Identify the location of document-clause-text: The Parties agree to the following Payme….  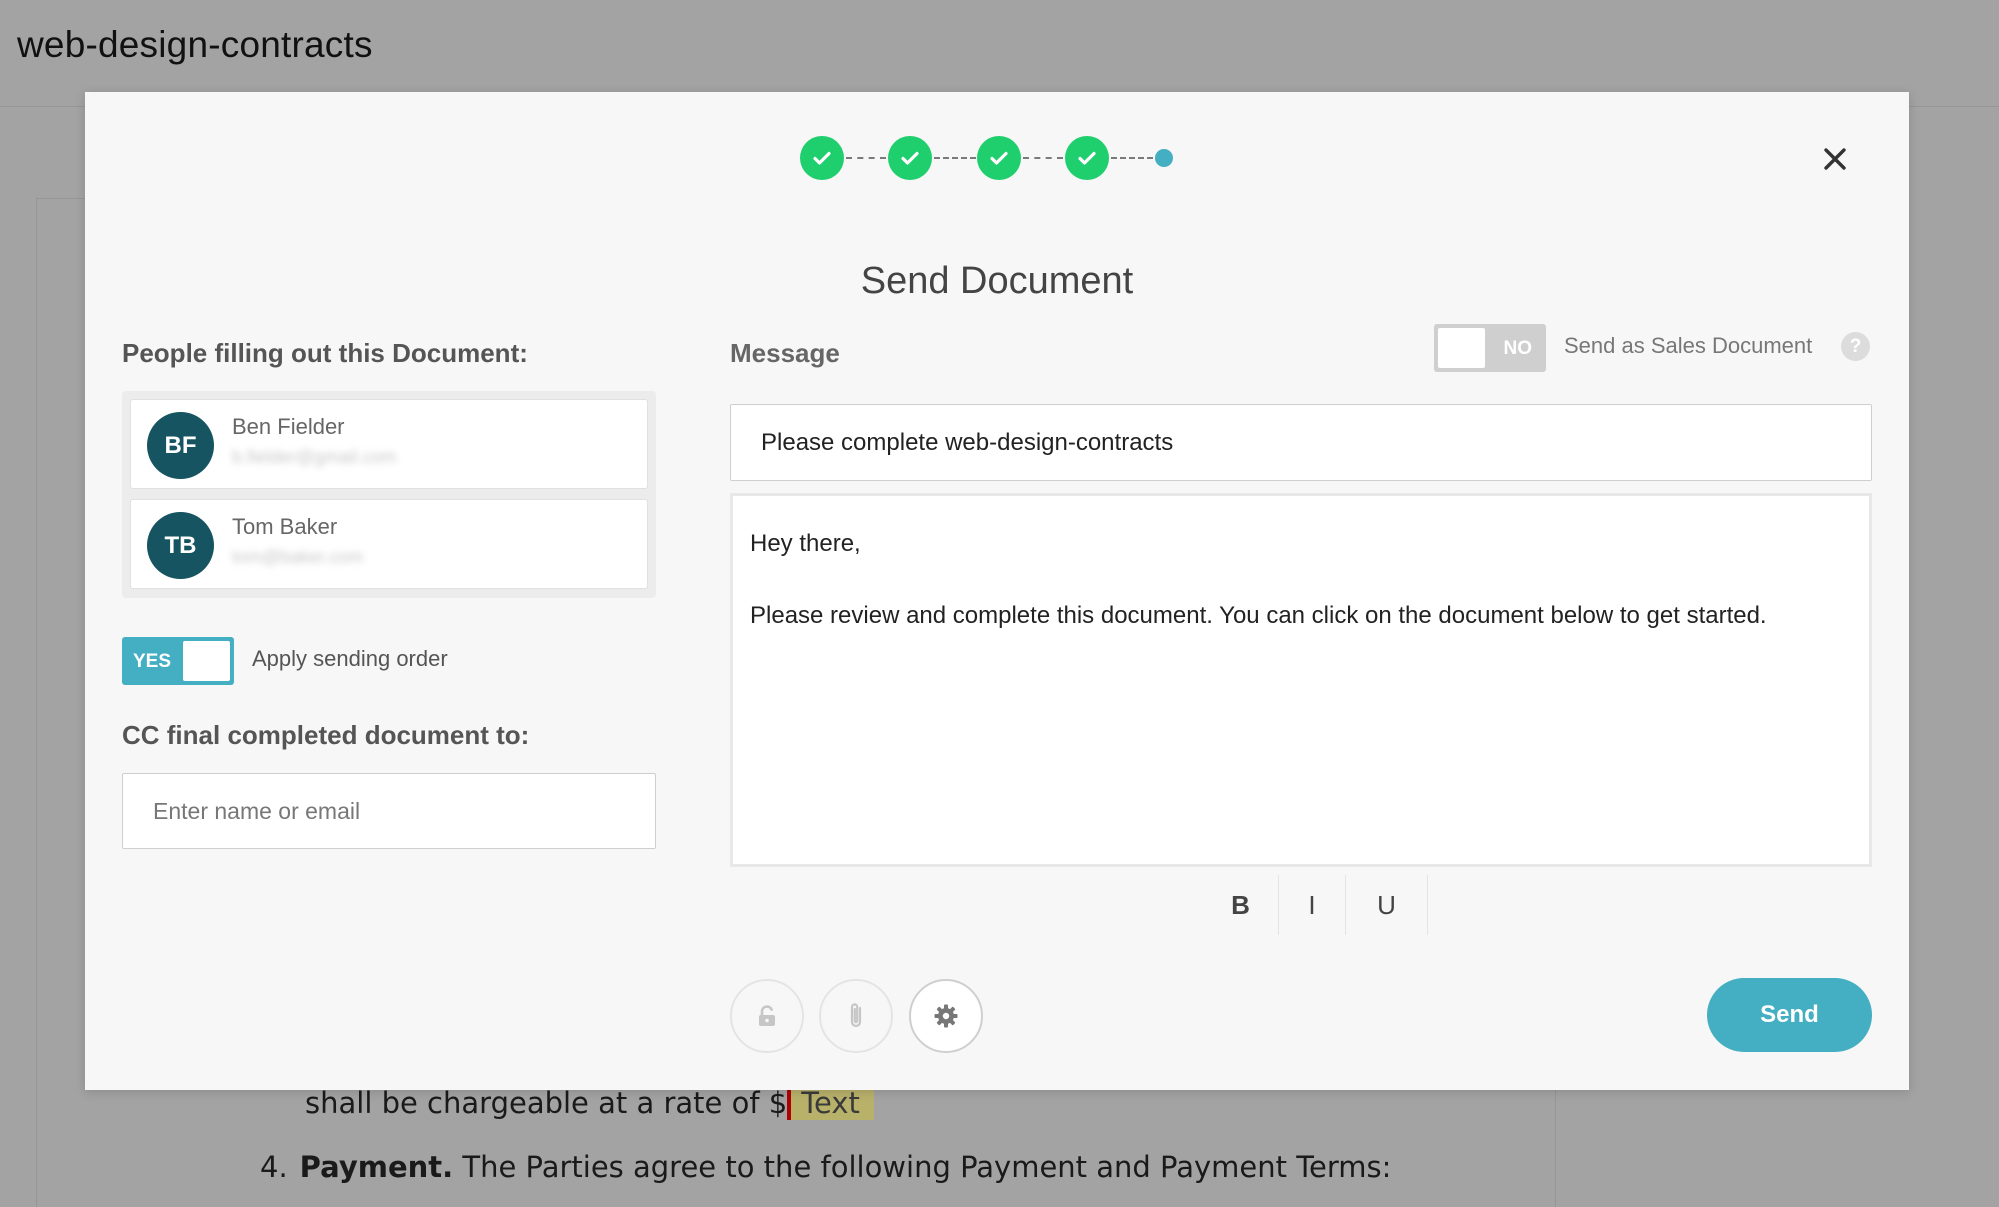
(922, 1167).